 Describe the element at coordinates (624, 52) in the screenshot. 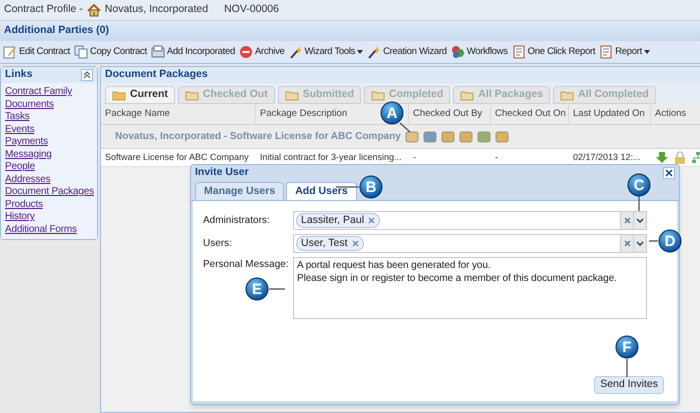

I see `toolbar-button: Report` at that location.